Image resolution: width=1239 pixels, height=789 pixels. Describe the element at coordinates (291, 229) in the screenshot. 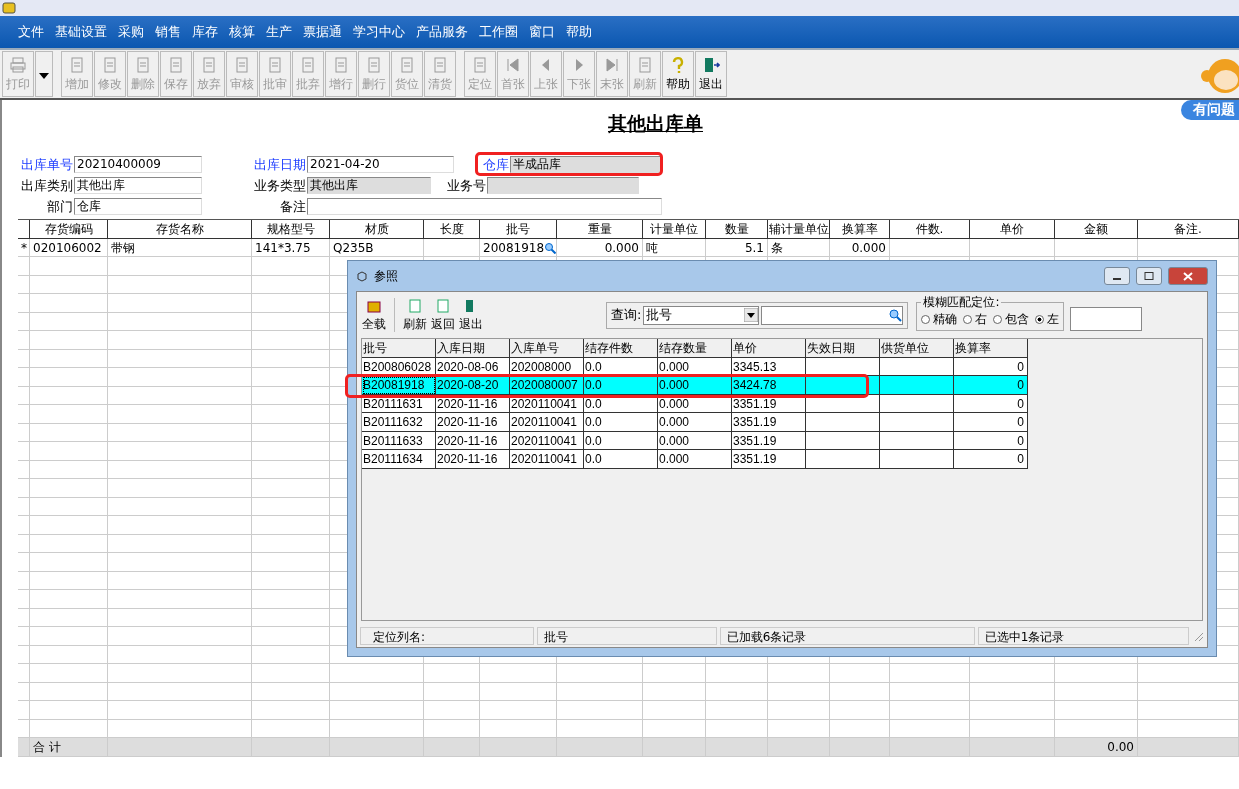

I see `column-header: 规格型号` at that location.